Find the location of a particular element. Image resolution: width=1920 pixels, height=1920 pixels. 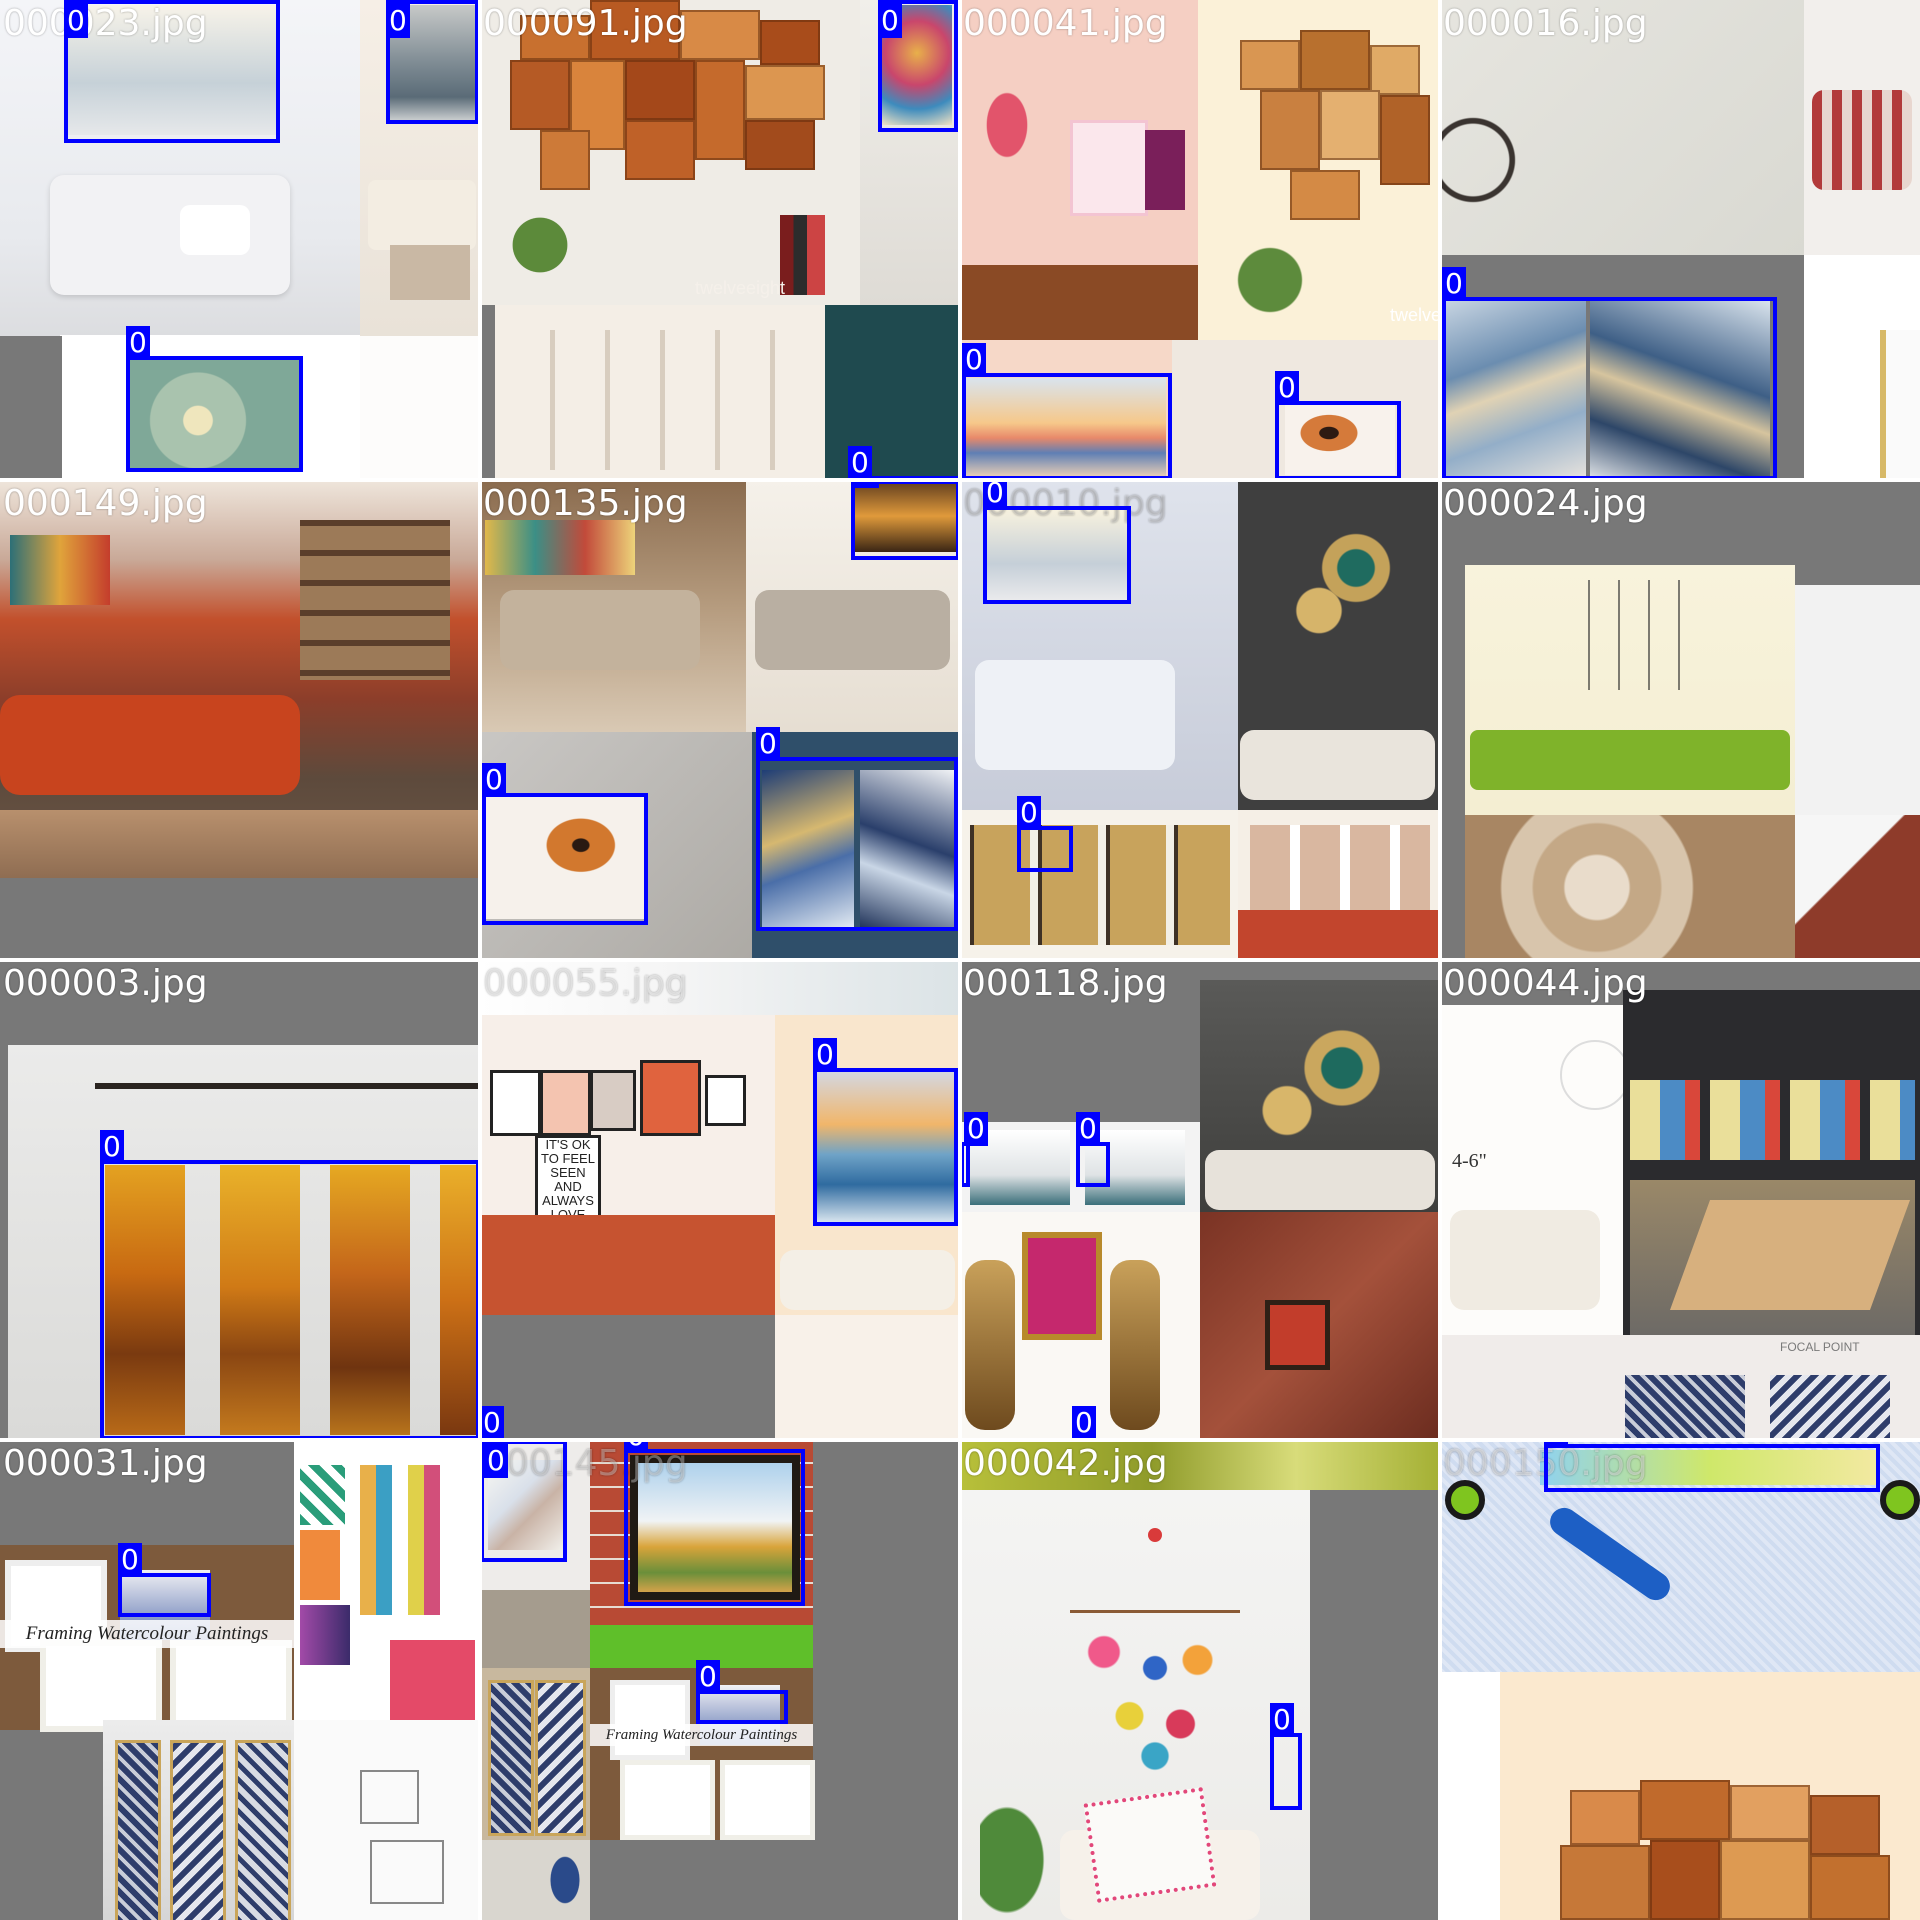

tile-000044: 4-6" FOCAL POINT 000044.jpg is located at coordinates (1680, 1200).